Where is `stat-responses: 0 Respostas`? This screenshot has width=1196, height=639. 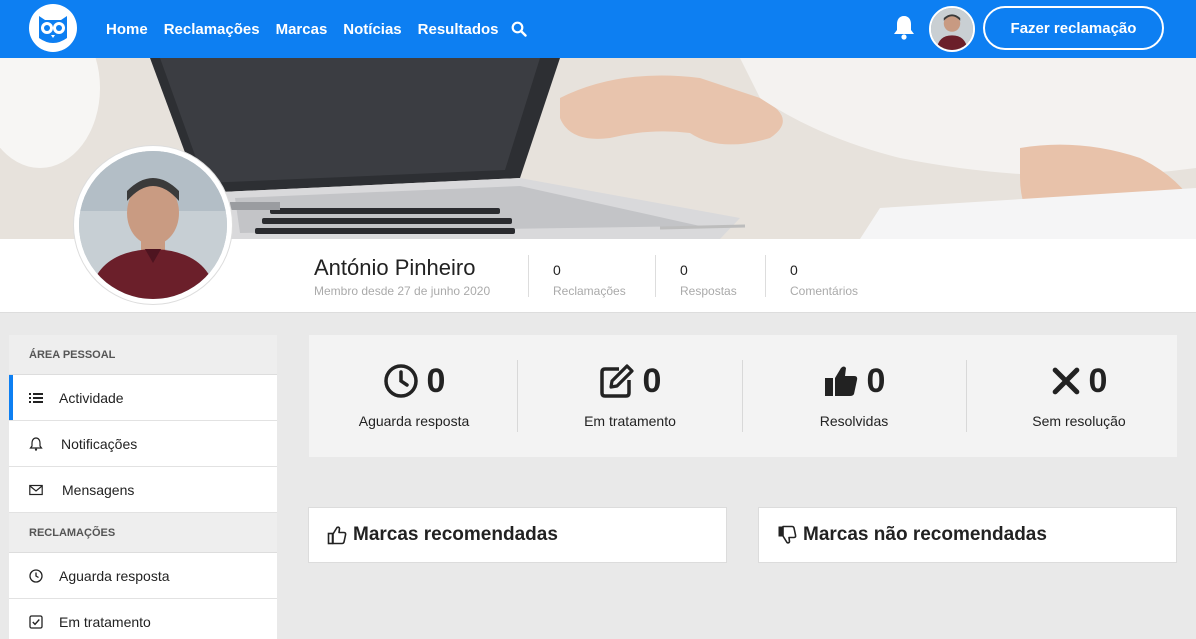 stat-responses: 0 Respostas is located at coordinates (708, 280).